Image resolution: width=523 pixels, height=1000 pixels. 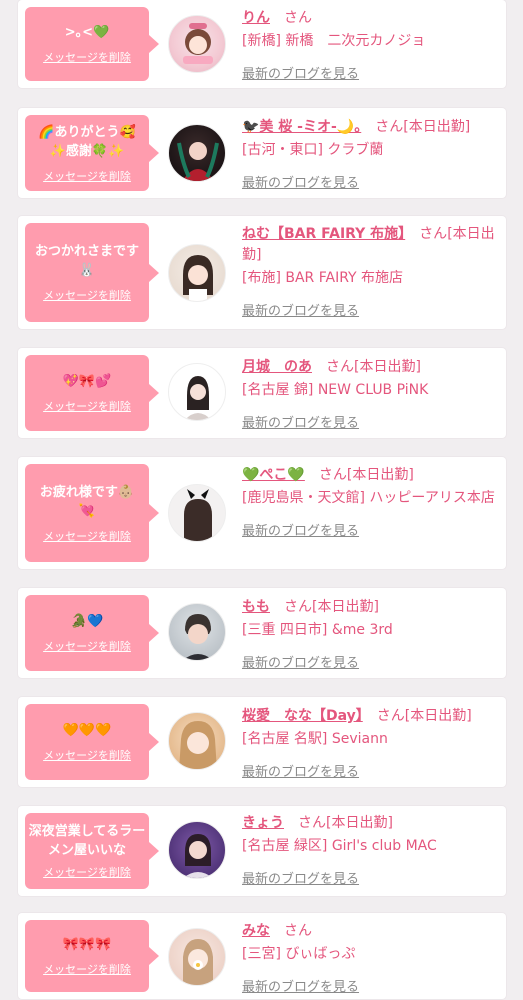 I want to click on message-text: 🧡🧡🧡, so click(x=87, y=730).